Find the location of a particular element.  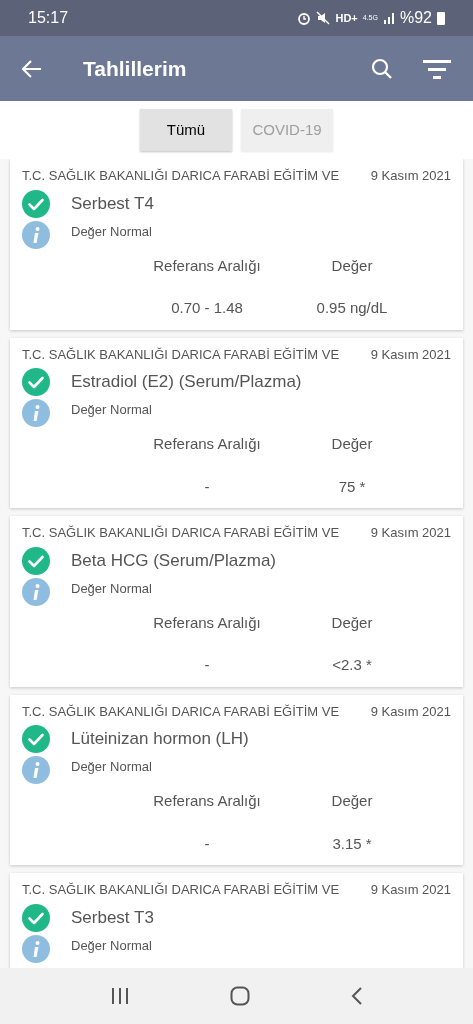

result-value: 3.15 * is located at coordinates (352, 843).